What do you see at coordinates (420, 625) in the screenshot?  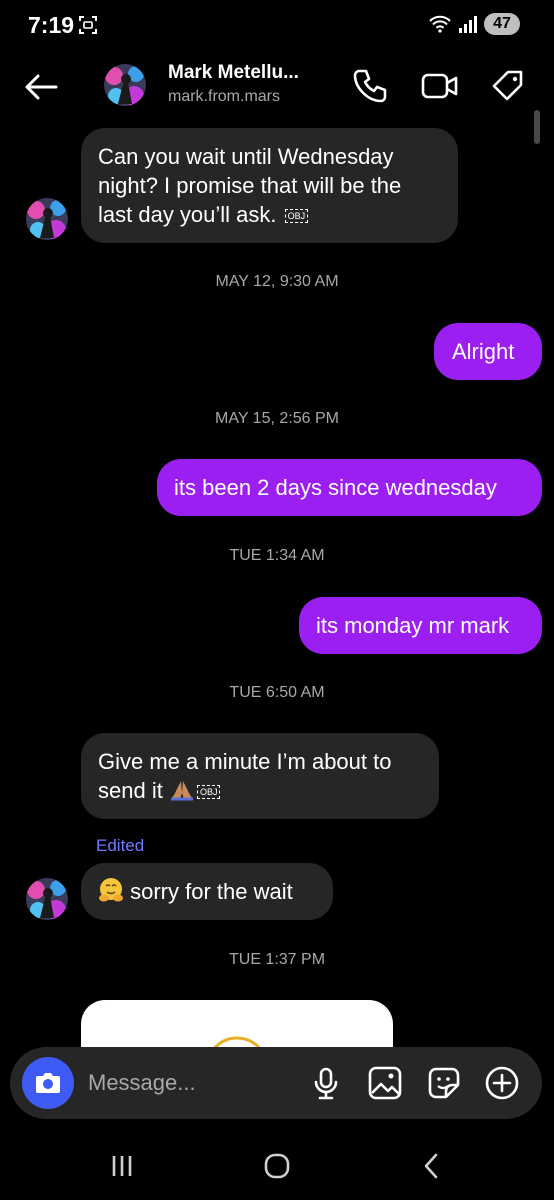 I see `message-bubble-outgoing: its monday mr mark` at bounding box center [420, 625].